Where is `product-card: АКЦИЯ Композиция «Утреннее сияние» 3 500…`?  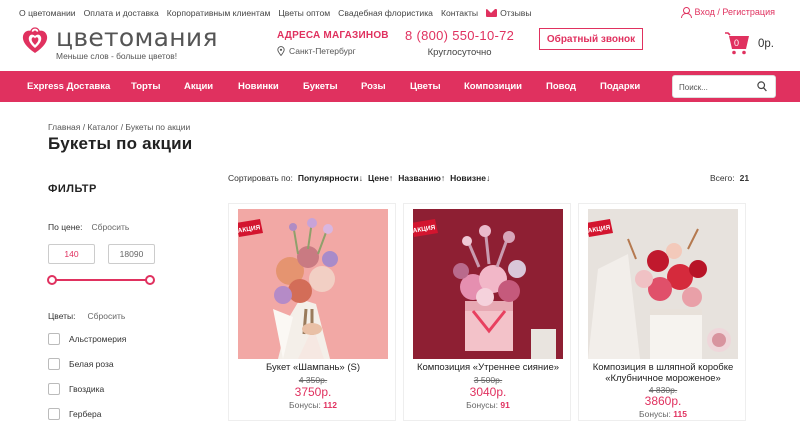
product-card: АКЦИЯ Композиция «Утреннее сияние» 3 500… is located at coordinates (487, 312).